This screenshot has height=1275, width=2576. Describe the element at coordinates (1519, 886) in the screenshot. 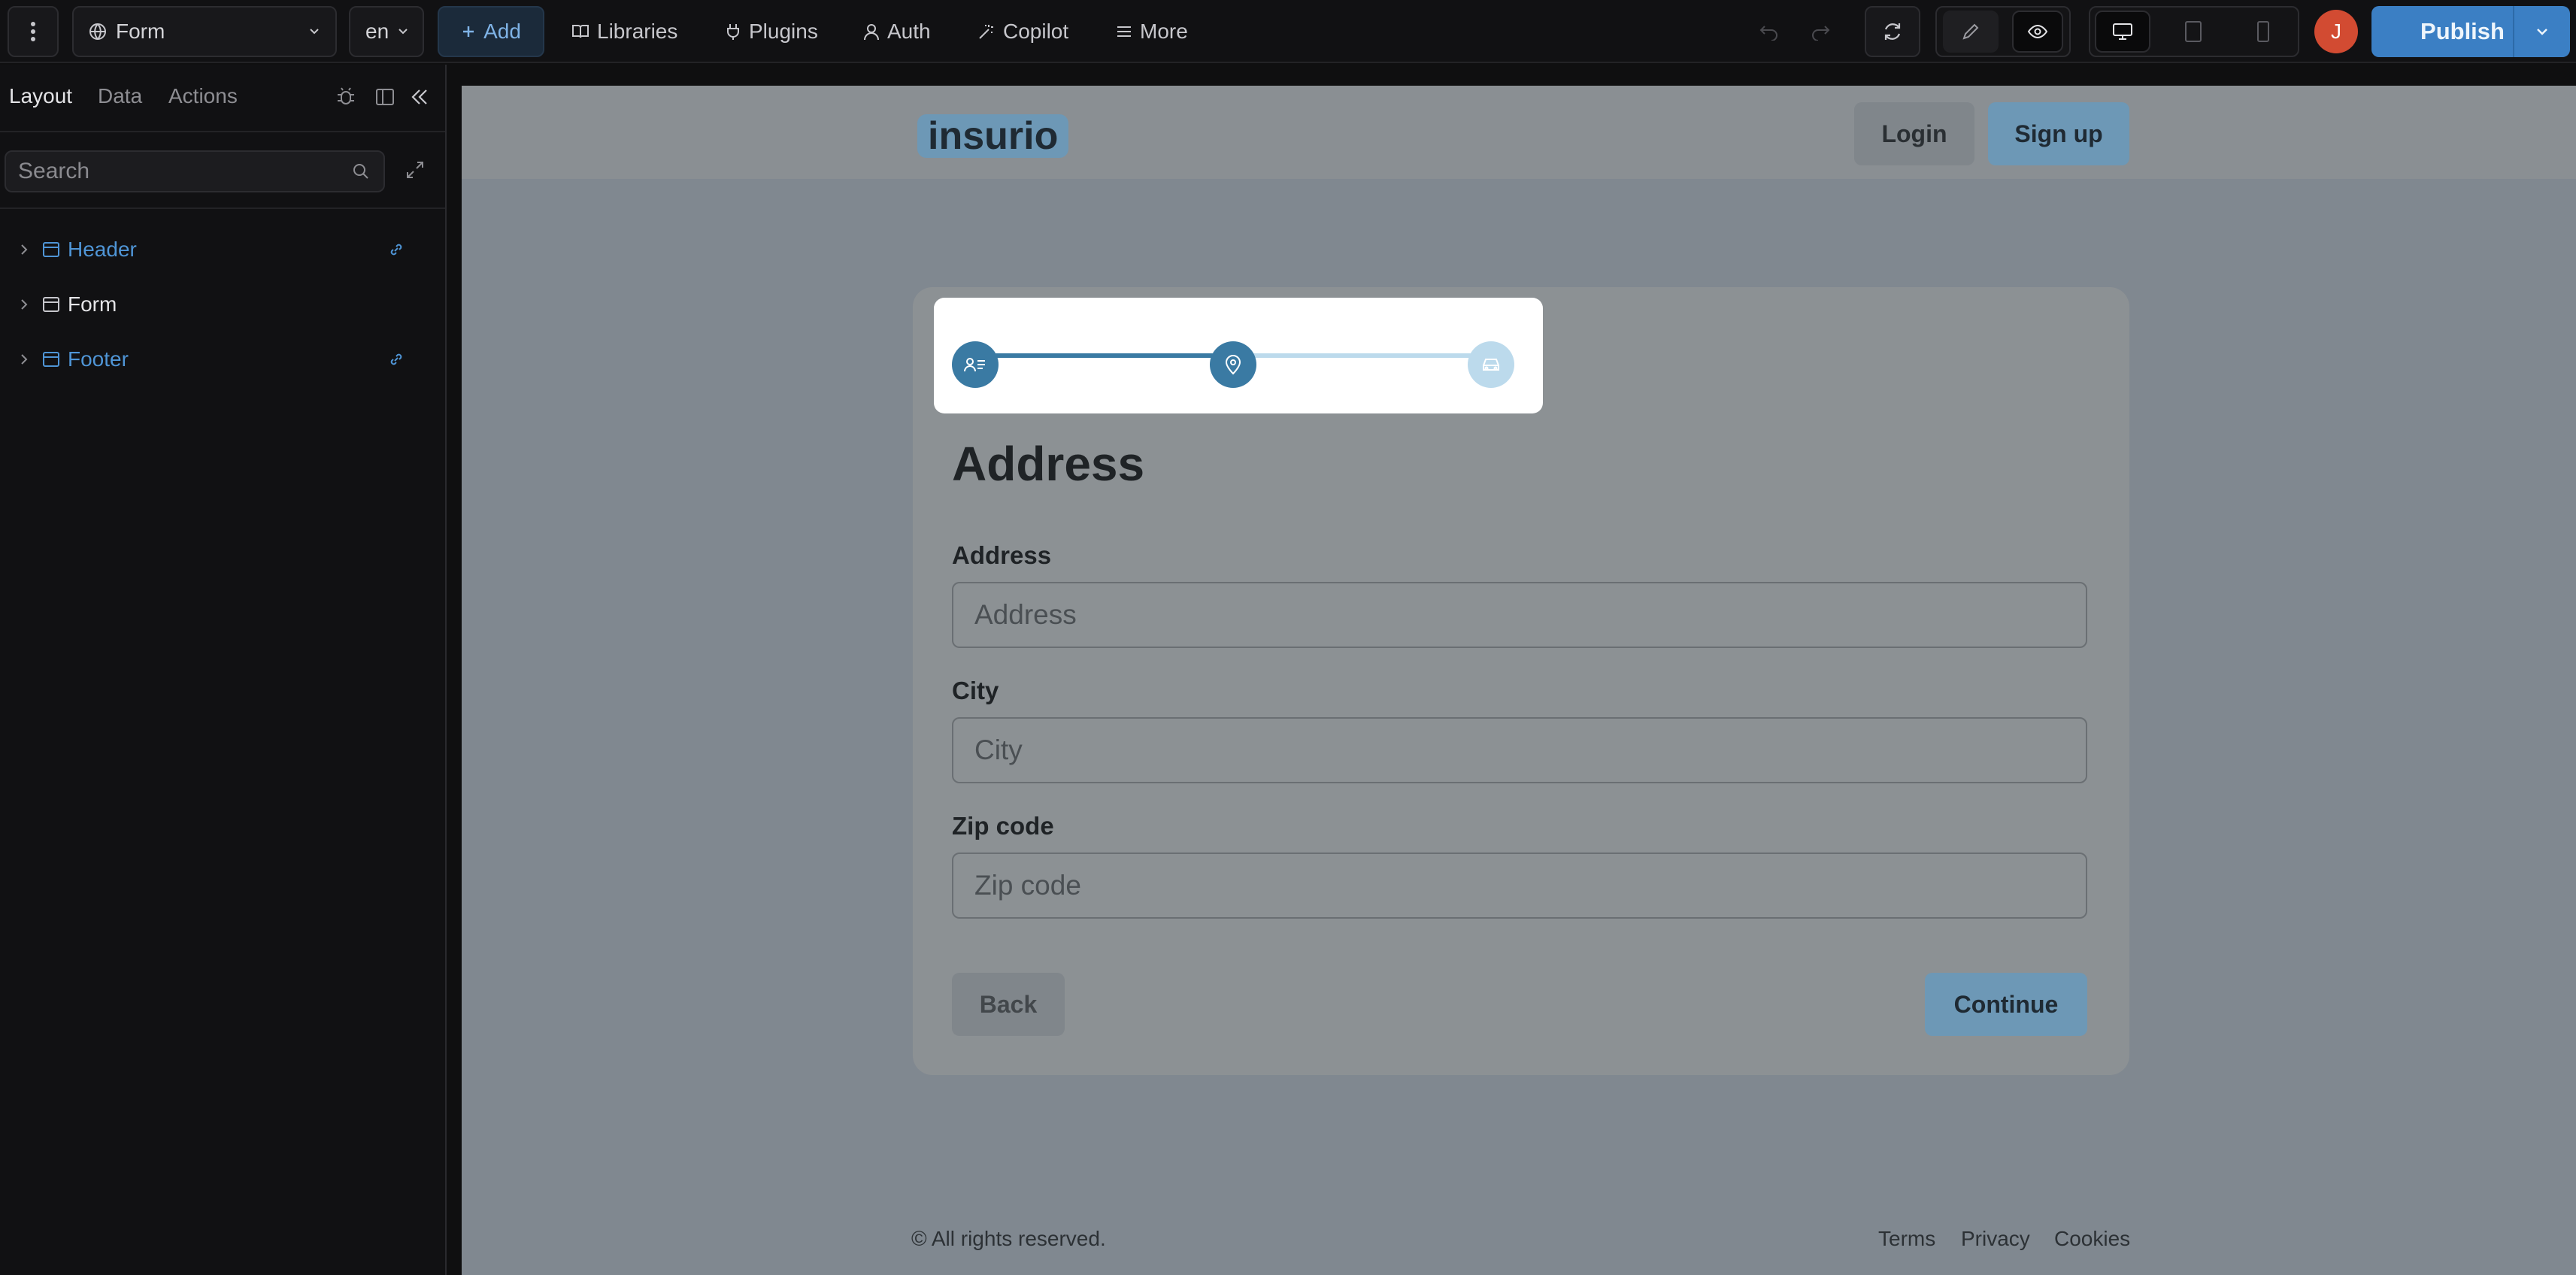

I see `zip-code-input` at that location.